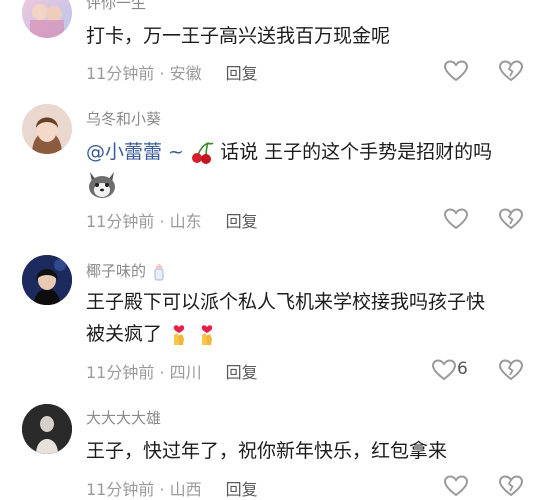  I want to click on comment-meta: 11分钟前 · 四川 回复, so click(172, 372).